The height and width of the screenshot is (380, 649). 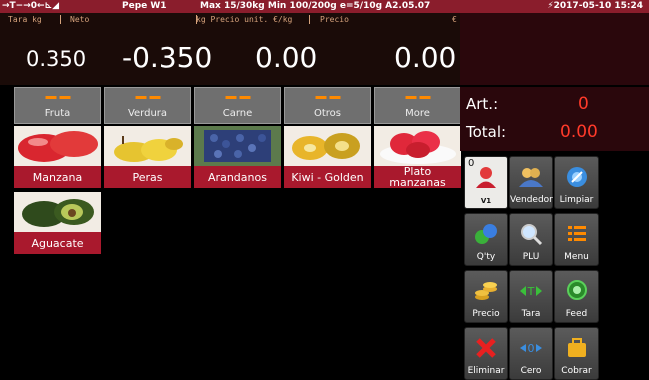 I want to click on vendedor-button: Vendedor, so click(x=531, y=182).